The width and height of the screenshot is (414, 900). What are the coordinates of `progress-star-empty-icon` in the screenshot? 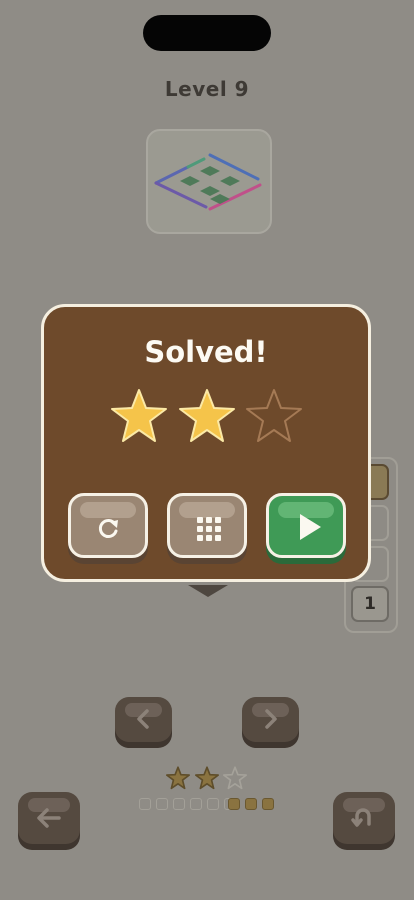 It's located at (235, 780).